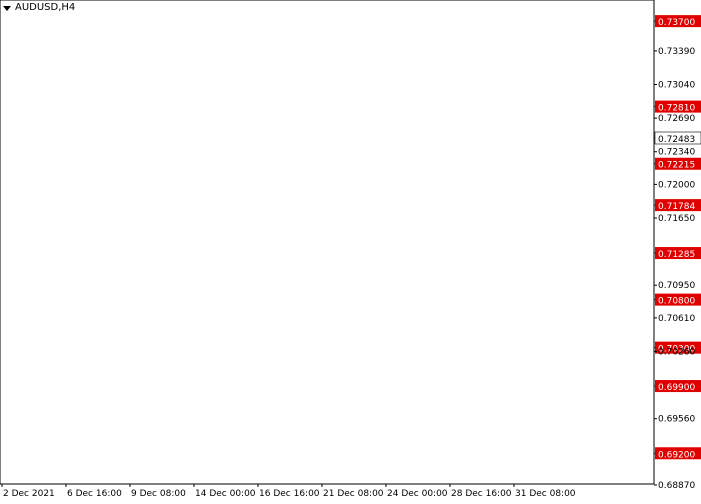 The image size is (701, 504). I want to click on y-tick-label: 0.73390, so click(676, 52).